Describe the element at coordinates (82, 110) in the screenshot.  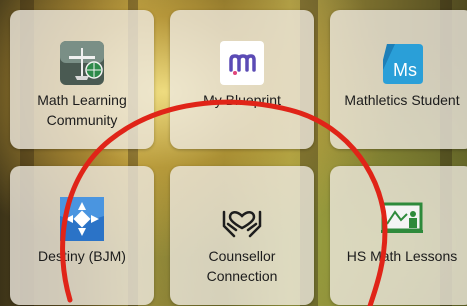
I see `tile-label: Math Learning Community` at that location.